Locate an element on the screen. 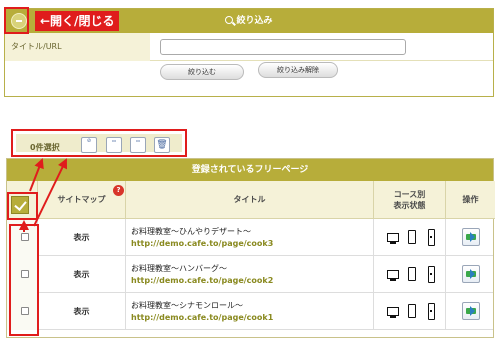 The width and height of the screenshot is (500, 338). page-url-link: http://demo.cafe.to/page/cook3 is located at coordinates (249, 244).